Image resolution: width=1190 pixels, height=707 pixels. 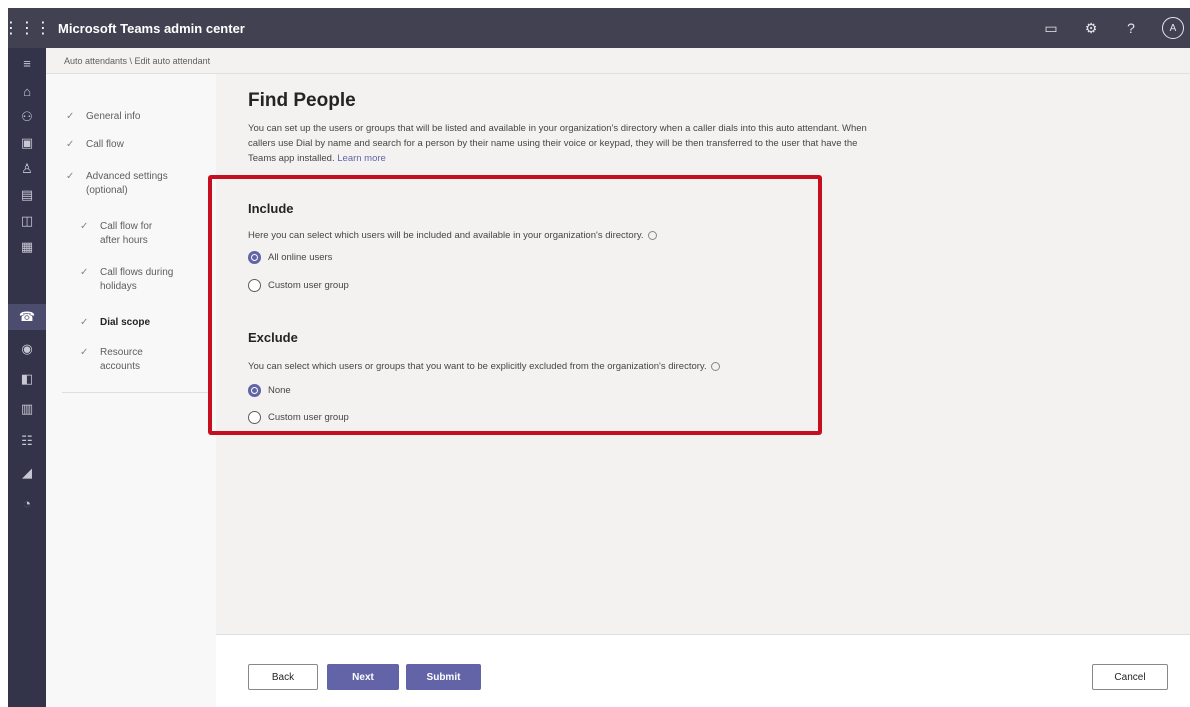 What do you see at coordinates (300, 257) in the screenshot?
I see `radio-label: All online users` at bounding box center [300, 257].